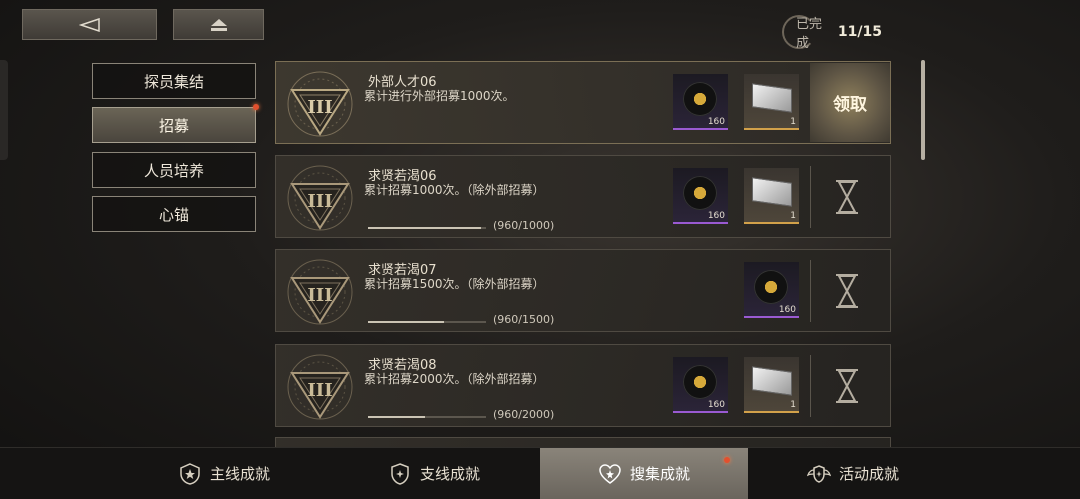 Image resolution: width=1080 pixels, height=499 pixels. What do you see at coordinates (524, 414) in the screenshot?
I see `progress-text: (960/2000)` at bounding box center [524, 414].